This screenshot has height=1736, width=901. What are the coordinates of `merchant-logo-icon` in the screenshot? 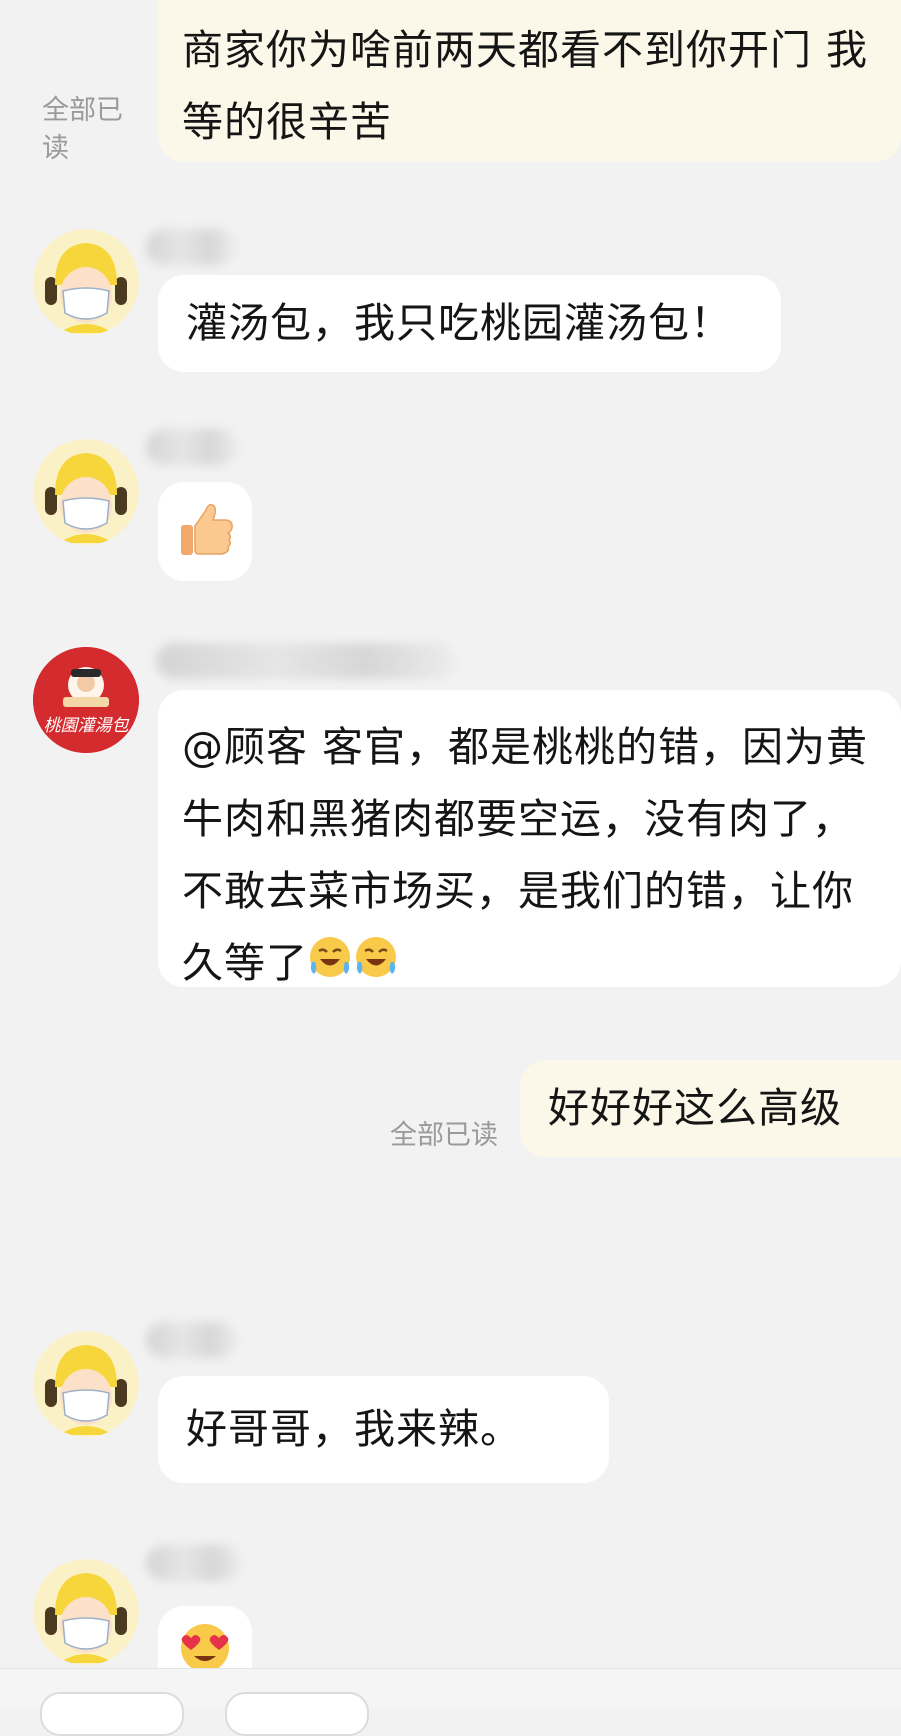 It's located at (86, 700).